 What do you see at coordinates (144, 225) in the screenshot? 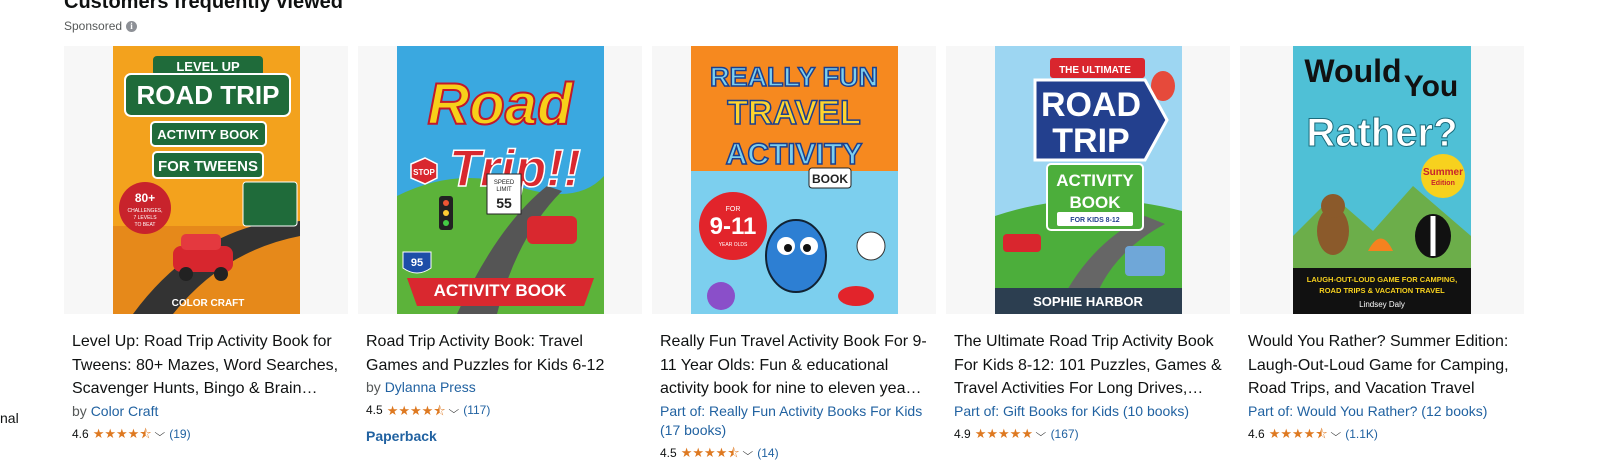
I see `svg-text: TO BEAT` at bounding box center [144, 225].